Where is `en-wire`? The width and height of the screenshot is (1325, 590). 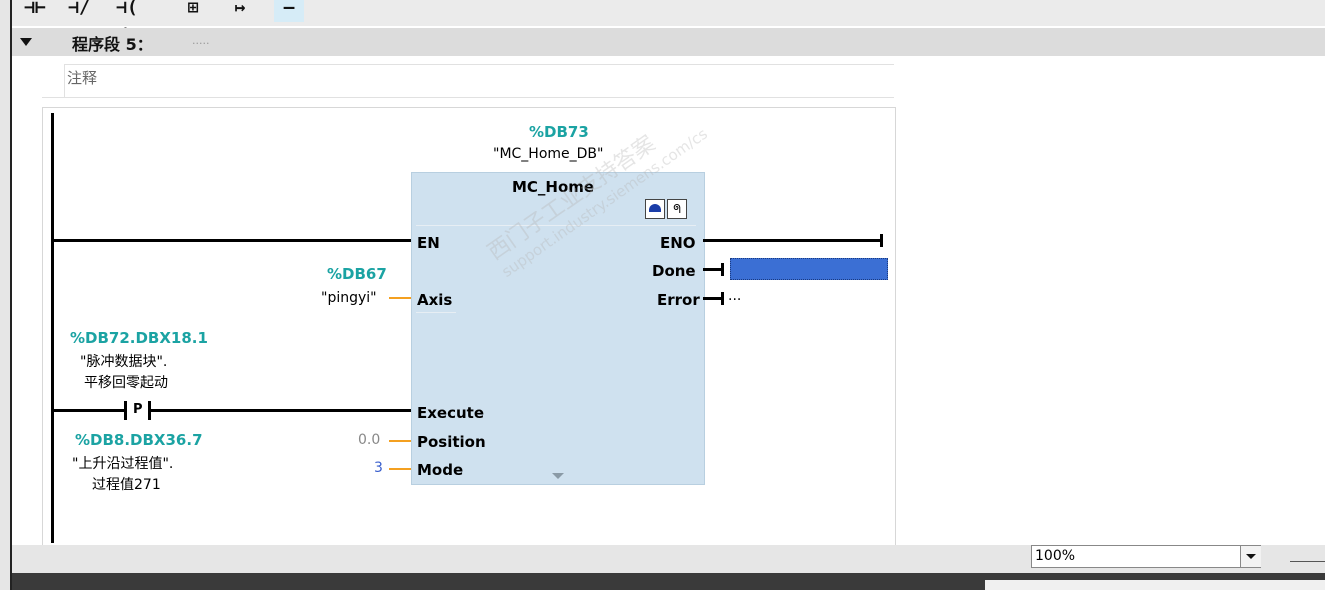 en-wire is located at coordinates (232, 240).